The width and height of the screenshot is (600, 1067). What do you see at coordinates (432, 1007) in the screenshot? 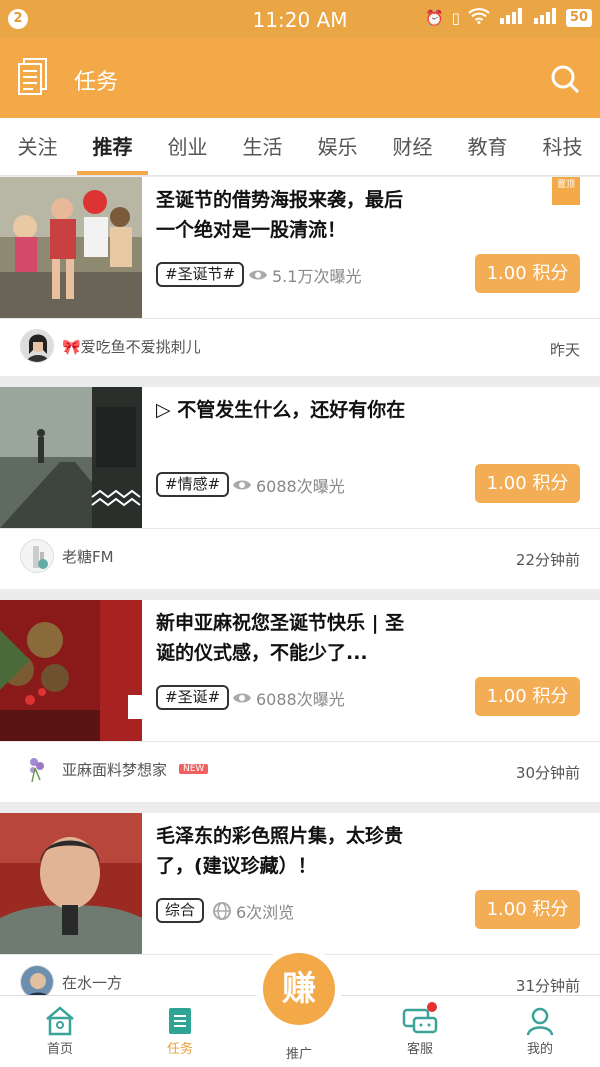
I see `unread-dot` at bounding box center [432, 1007].